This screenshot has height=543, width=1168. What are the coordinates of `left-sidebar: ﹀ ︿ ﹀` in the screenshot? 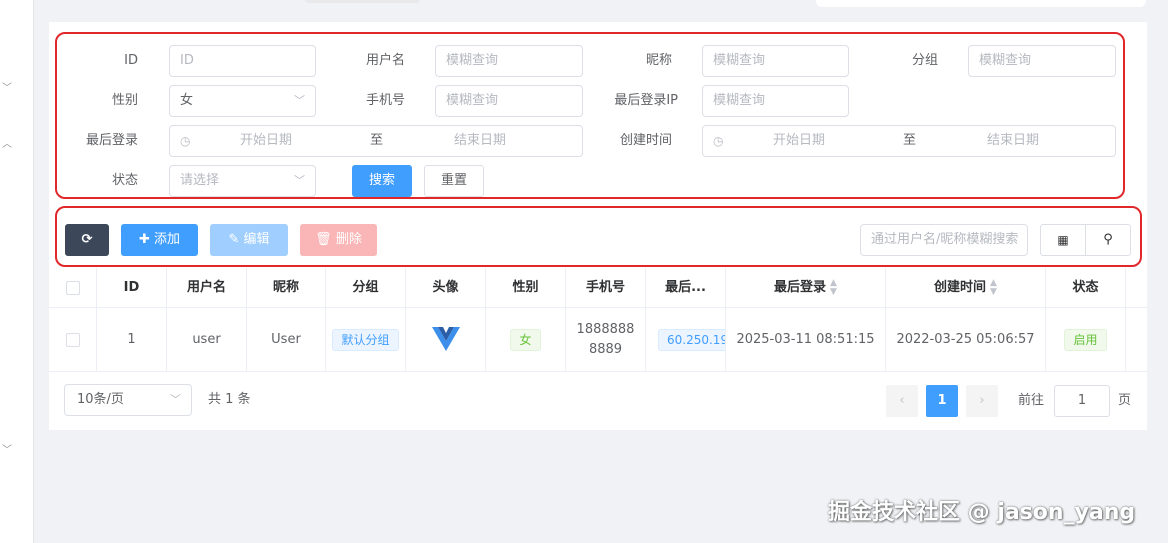 It's located at (17, 271).